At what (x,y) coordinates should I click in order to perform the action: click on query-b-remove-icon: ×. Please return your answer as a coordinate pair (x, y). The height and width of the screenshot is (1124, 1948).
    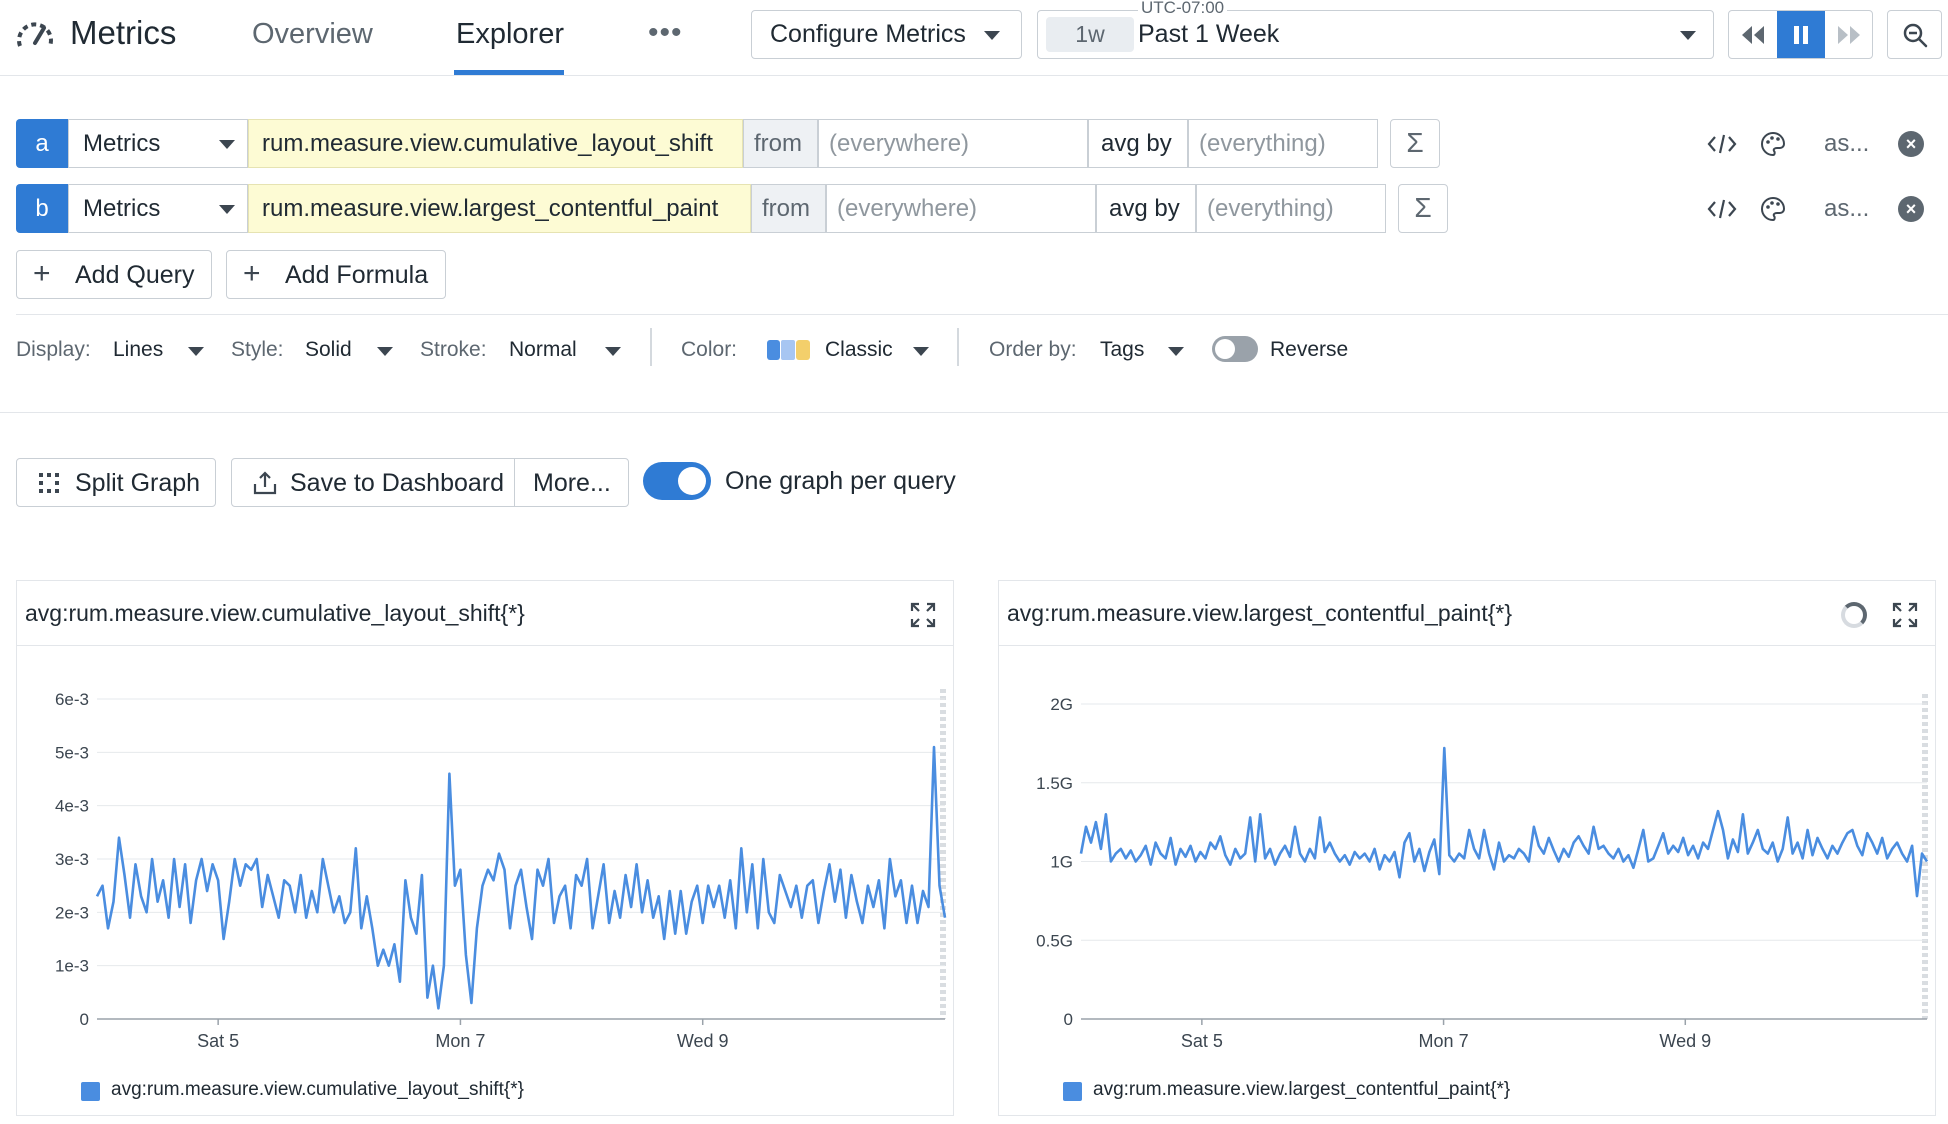
    Looking at the image, I should click on (1911, 209).